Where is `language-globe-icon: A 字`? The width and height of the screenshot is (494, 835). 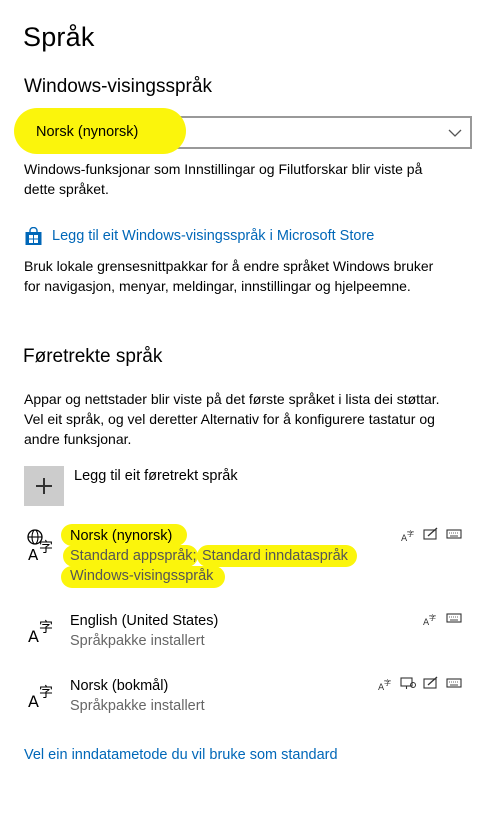
language-globe-icon: A 字 is located at coordinates (40, 545).